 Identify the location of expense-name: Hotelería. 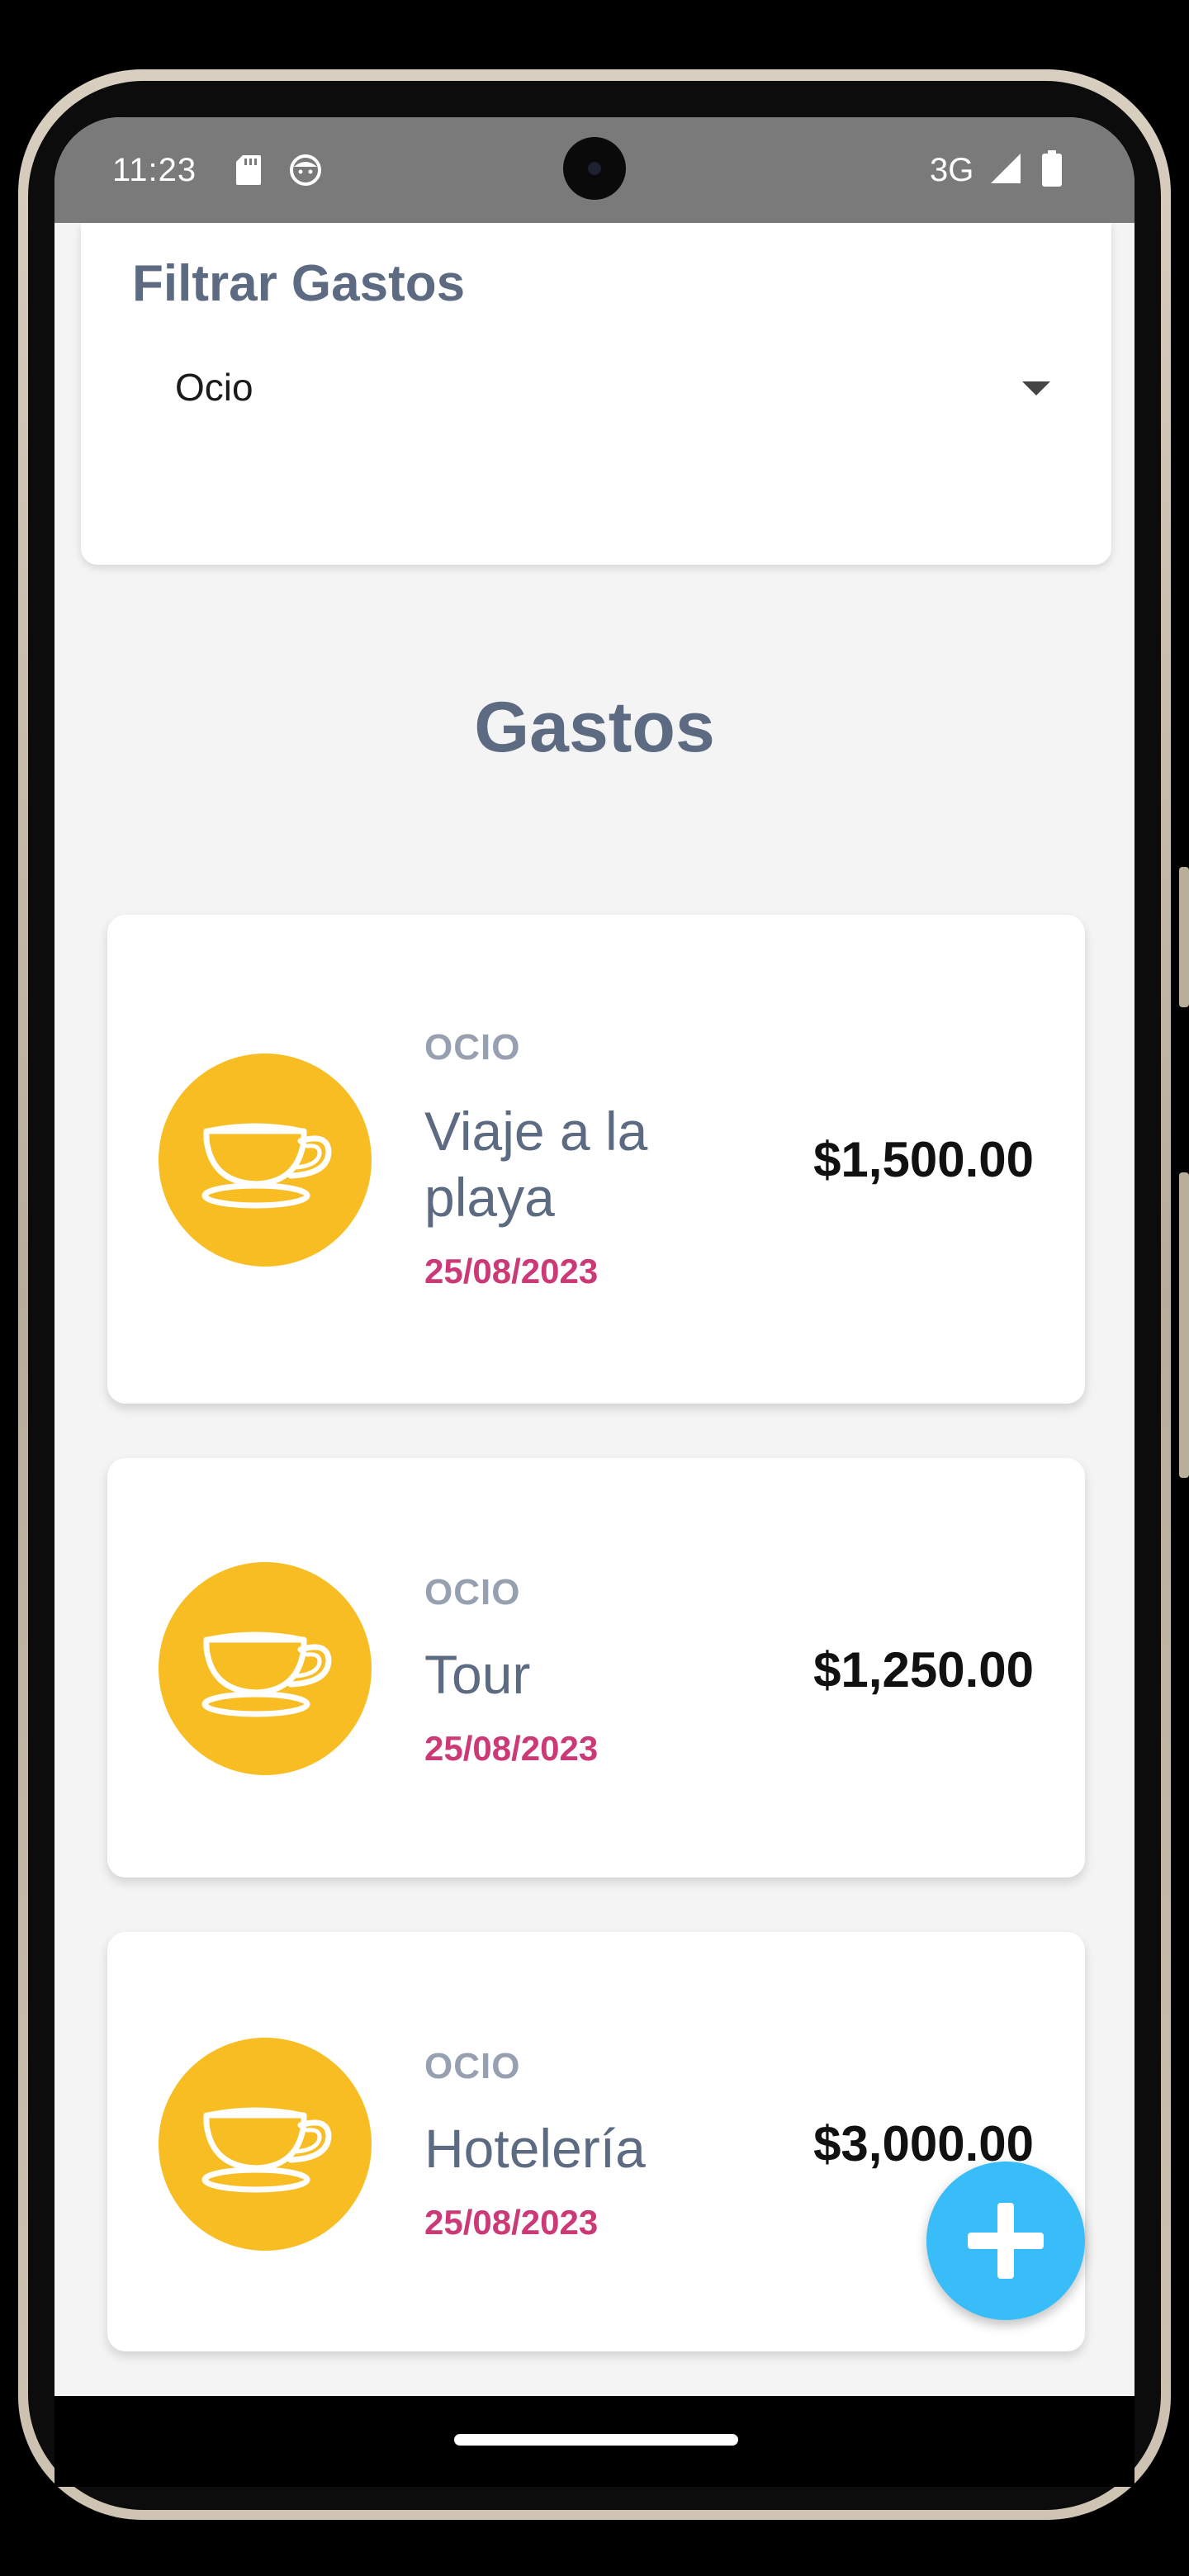
(535, 2148).